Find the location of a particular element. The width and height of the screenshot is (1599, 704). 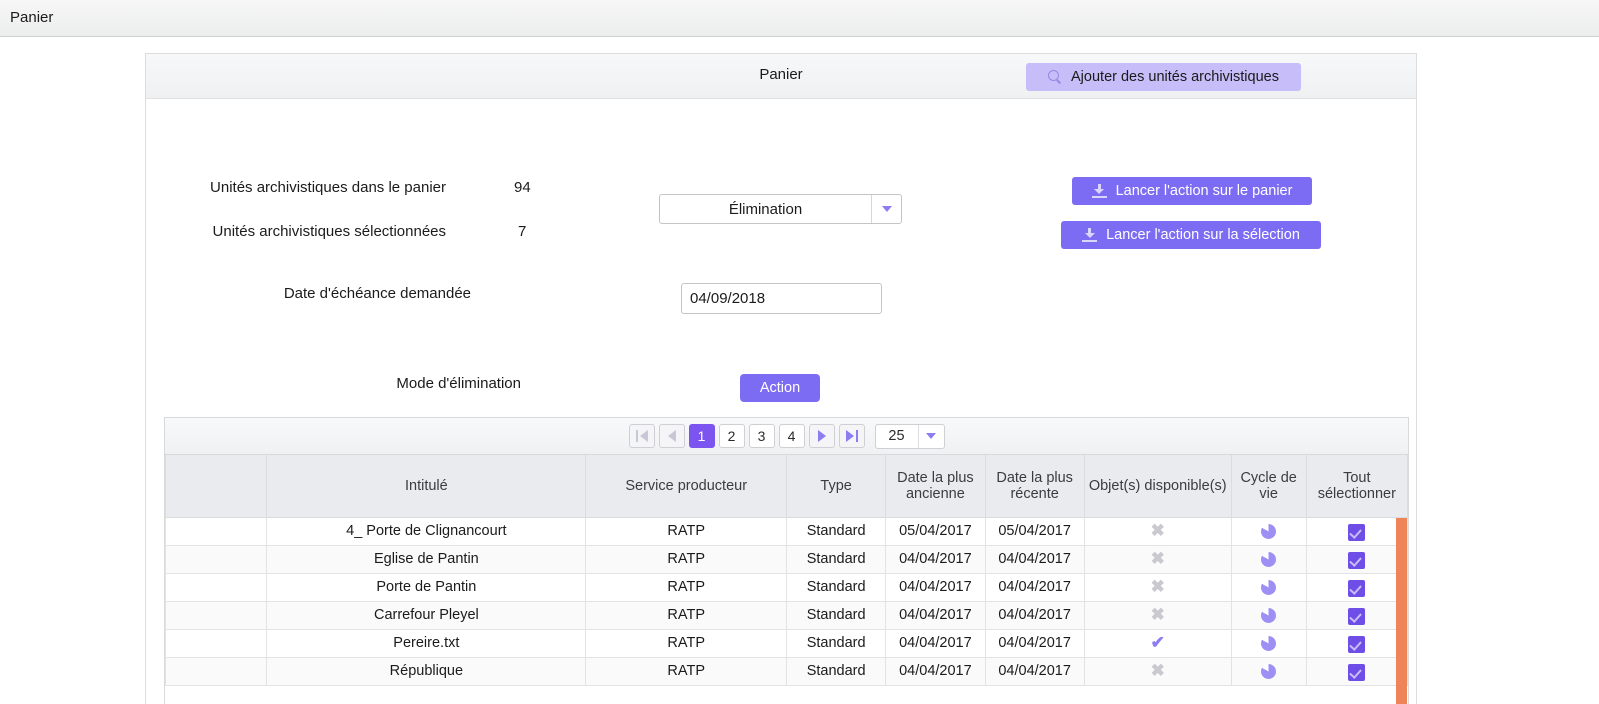

action-type-dropdown-toggle is located at coordinates (886, 209).